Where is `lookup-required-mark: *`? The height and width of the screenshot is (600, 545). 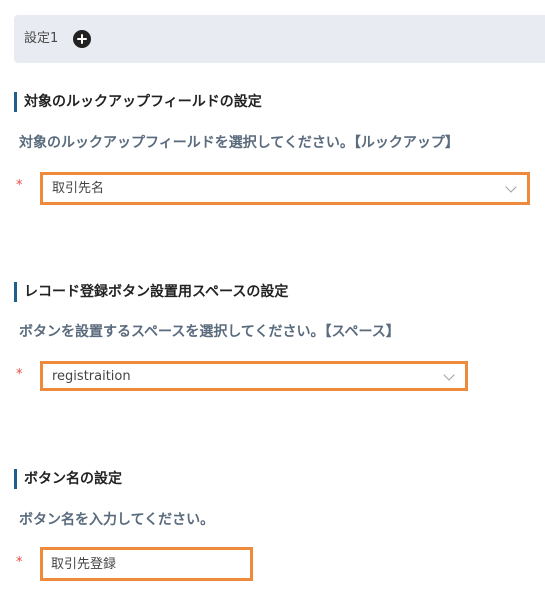 lookup-required-mark: * is located at coordinates (19, 185).